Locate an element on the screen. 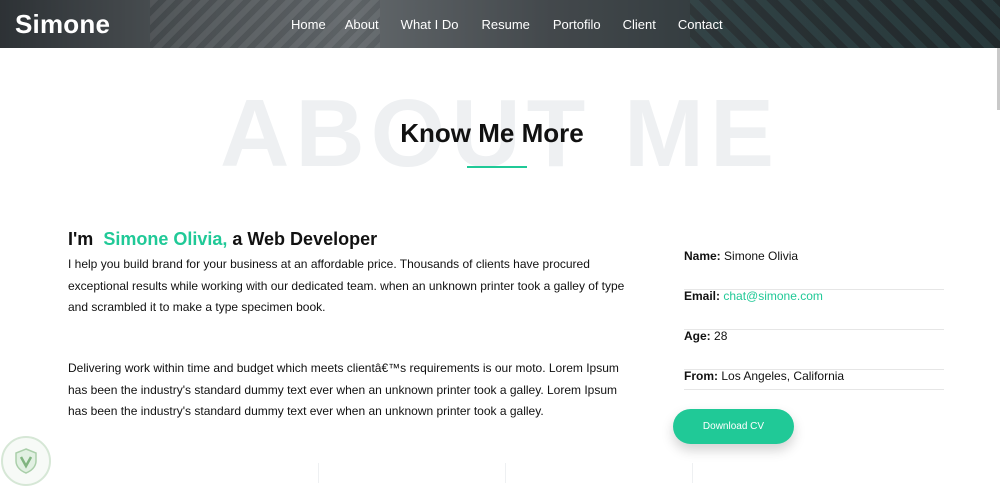 This screenshot has height=486, width=1000. info-label: Name: is located at coordinates (702, 256).